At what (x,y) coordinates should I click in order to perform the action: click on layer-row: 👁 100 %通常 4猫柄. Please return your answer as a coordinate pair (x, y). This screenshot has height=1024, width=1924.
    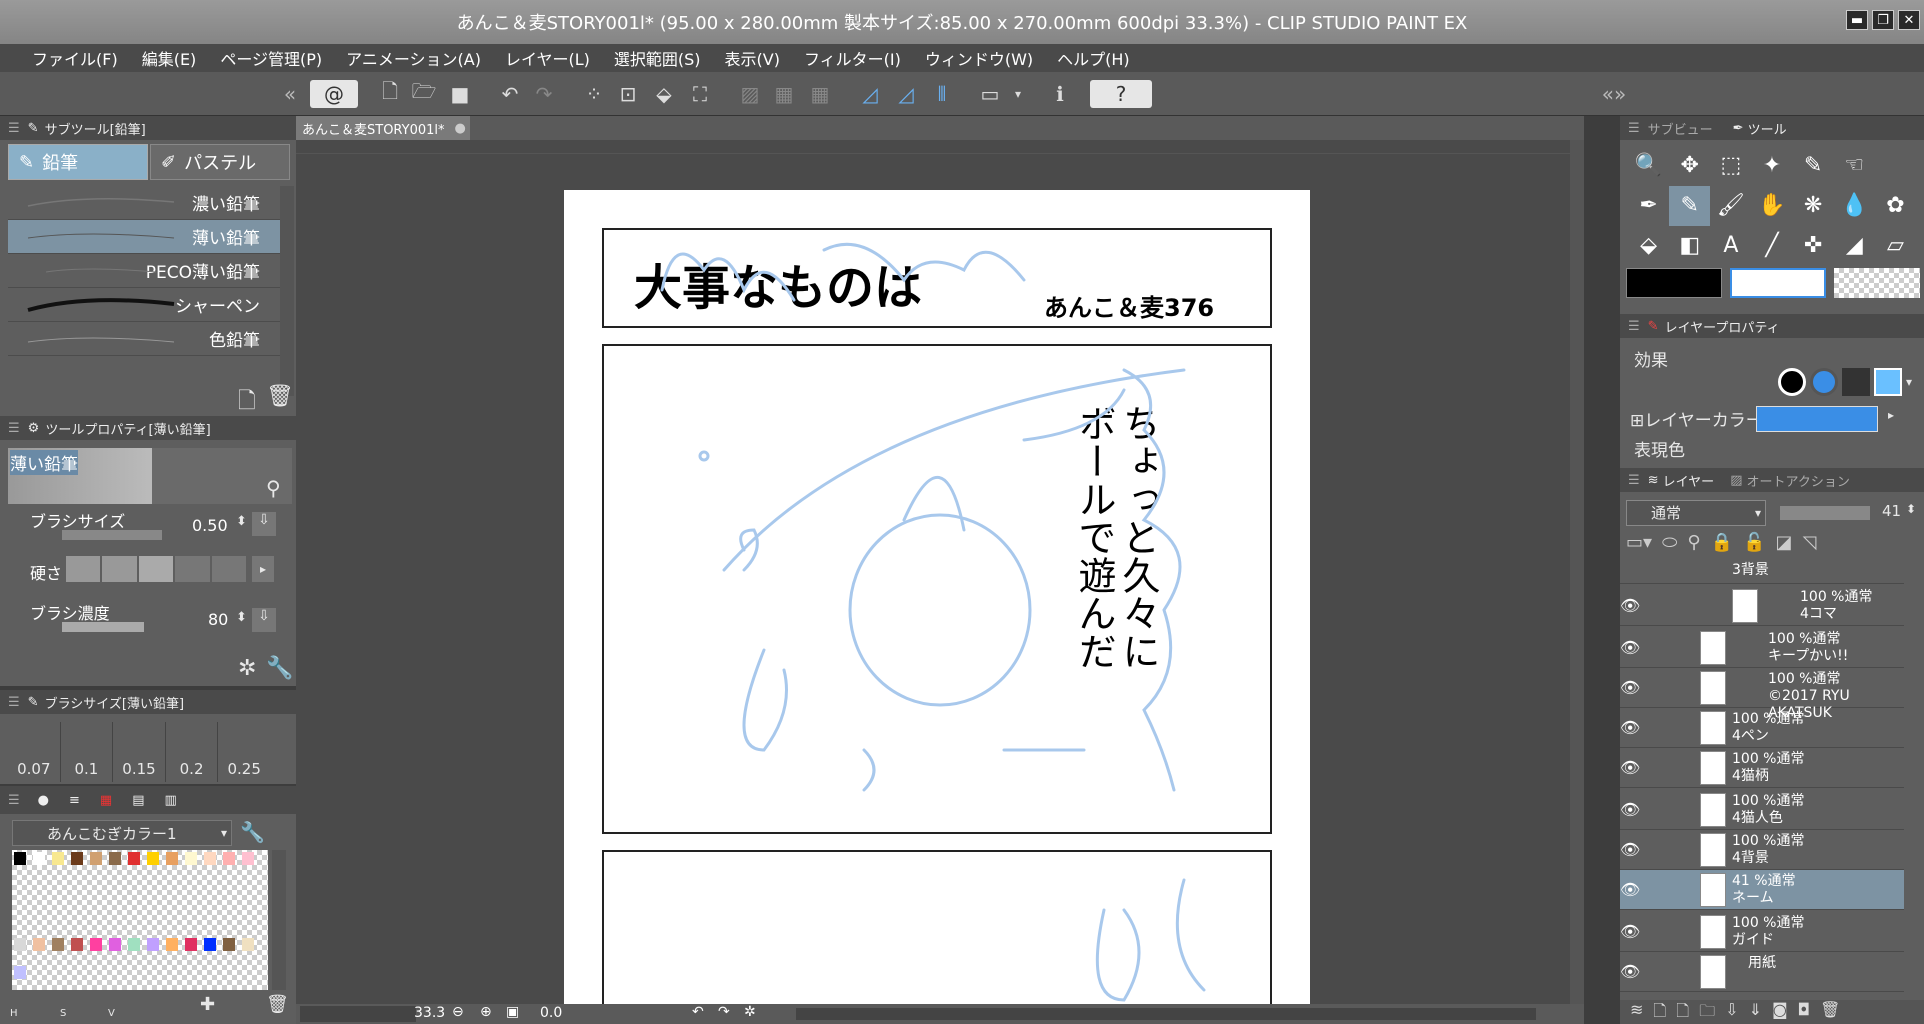
    Looking at the image, I should click on (1762, 768).